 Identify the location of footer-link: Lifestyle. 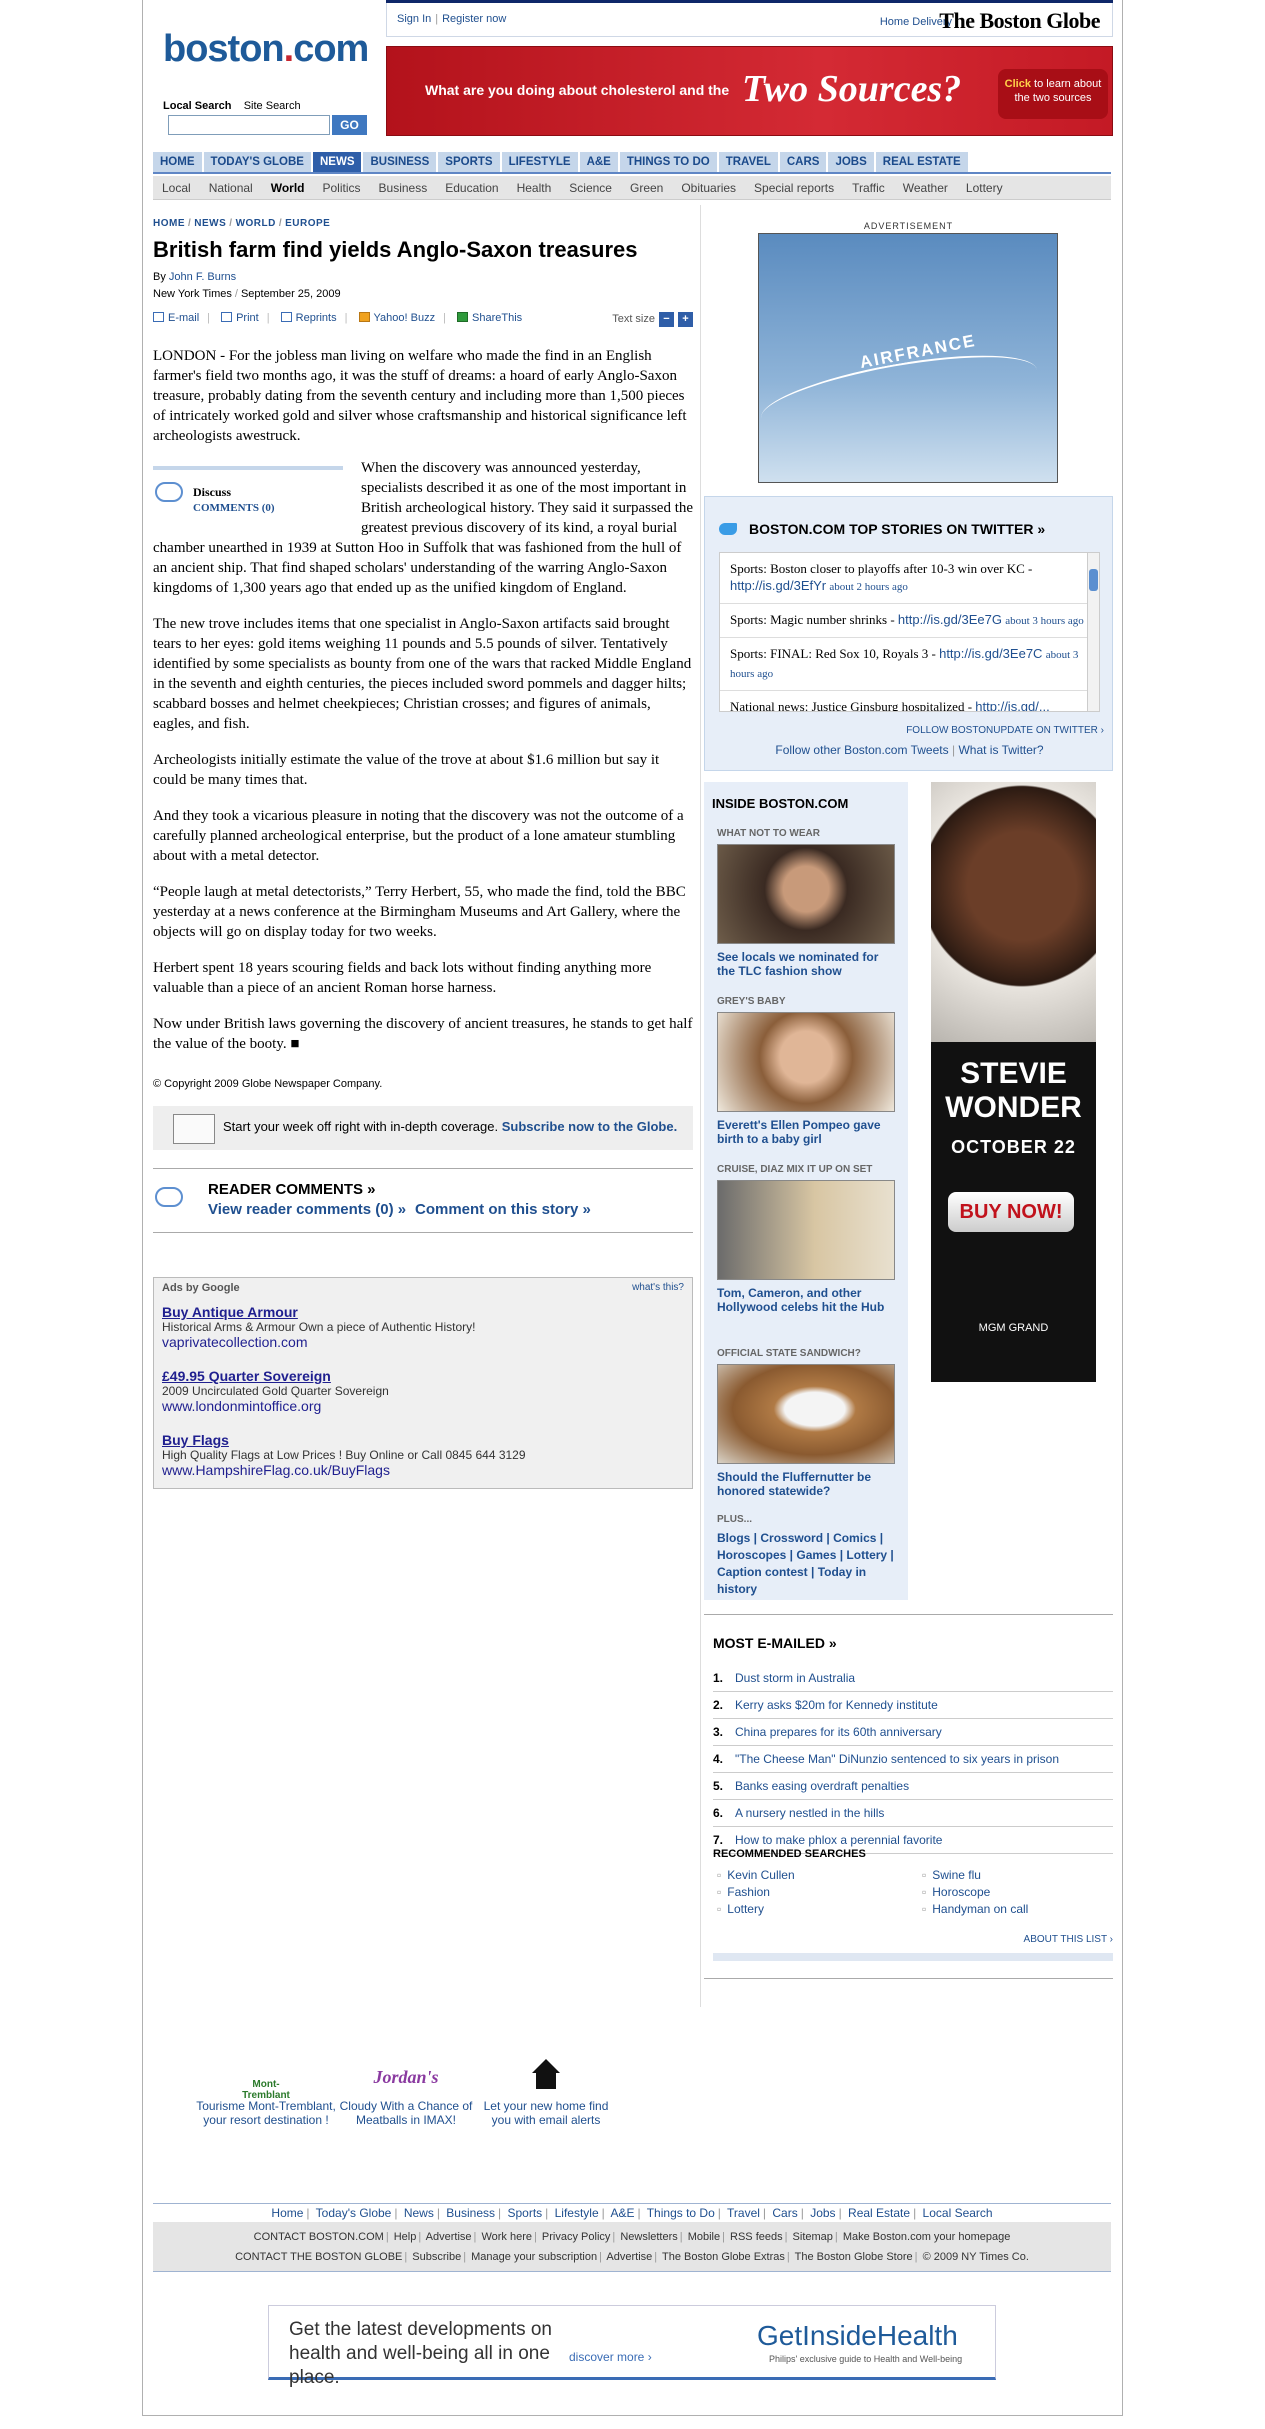
(577, 2213).